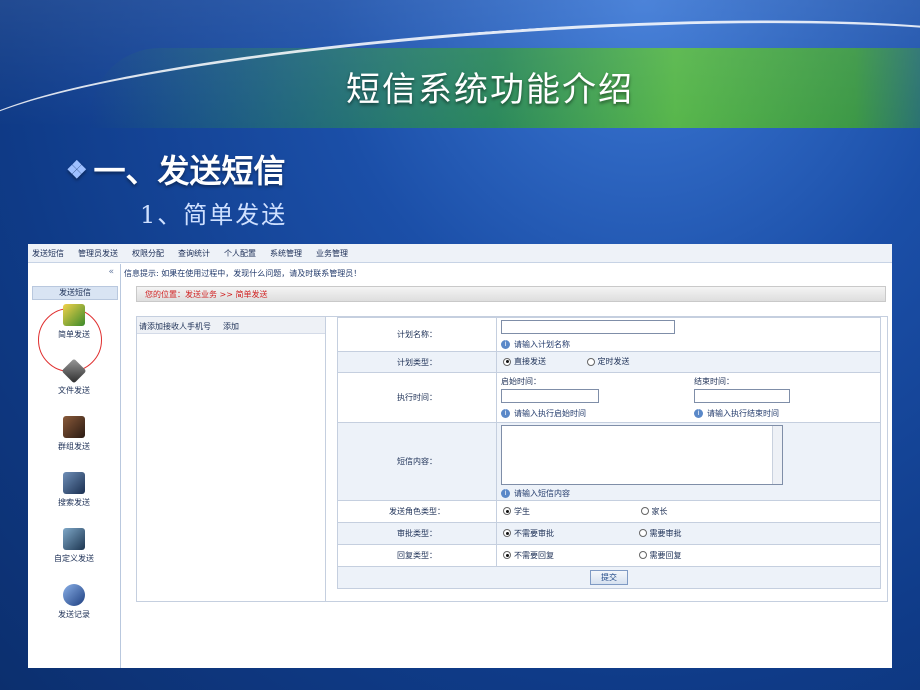  Describe the element at coordinates (75, 466) in the screenshot. I see `sidebar: « 发送短信 简单发送 文件发送 群组发送 搜索发送 自定义发送 发送记录` at that location.